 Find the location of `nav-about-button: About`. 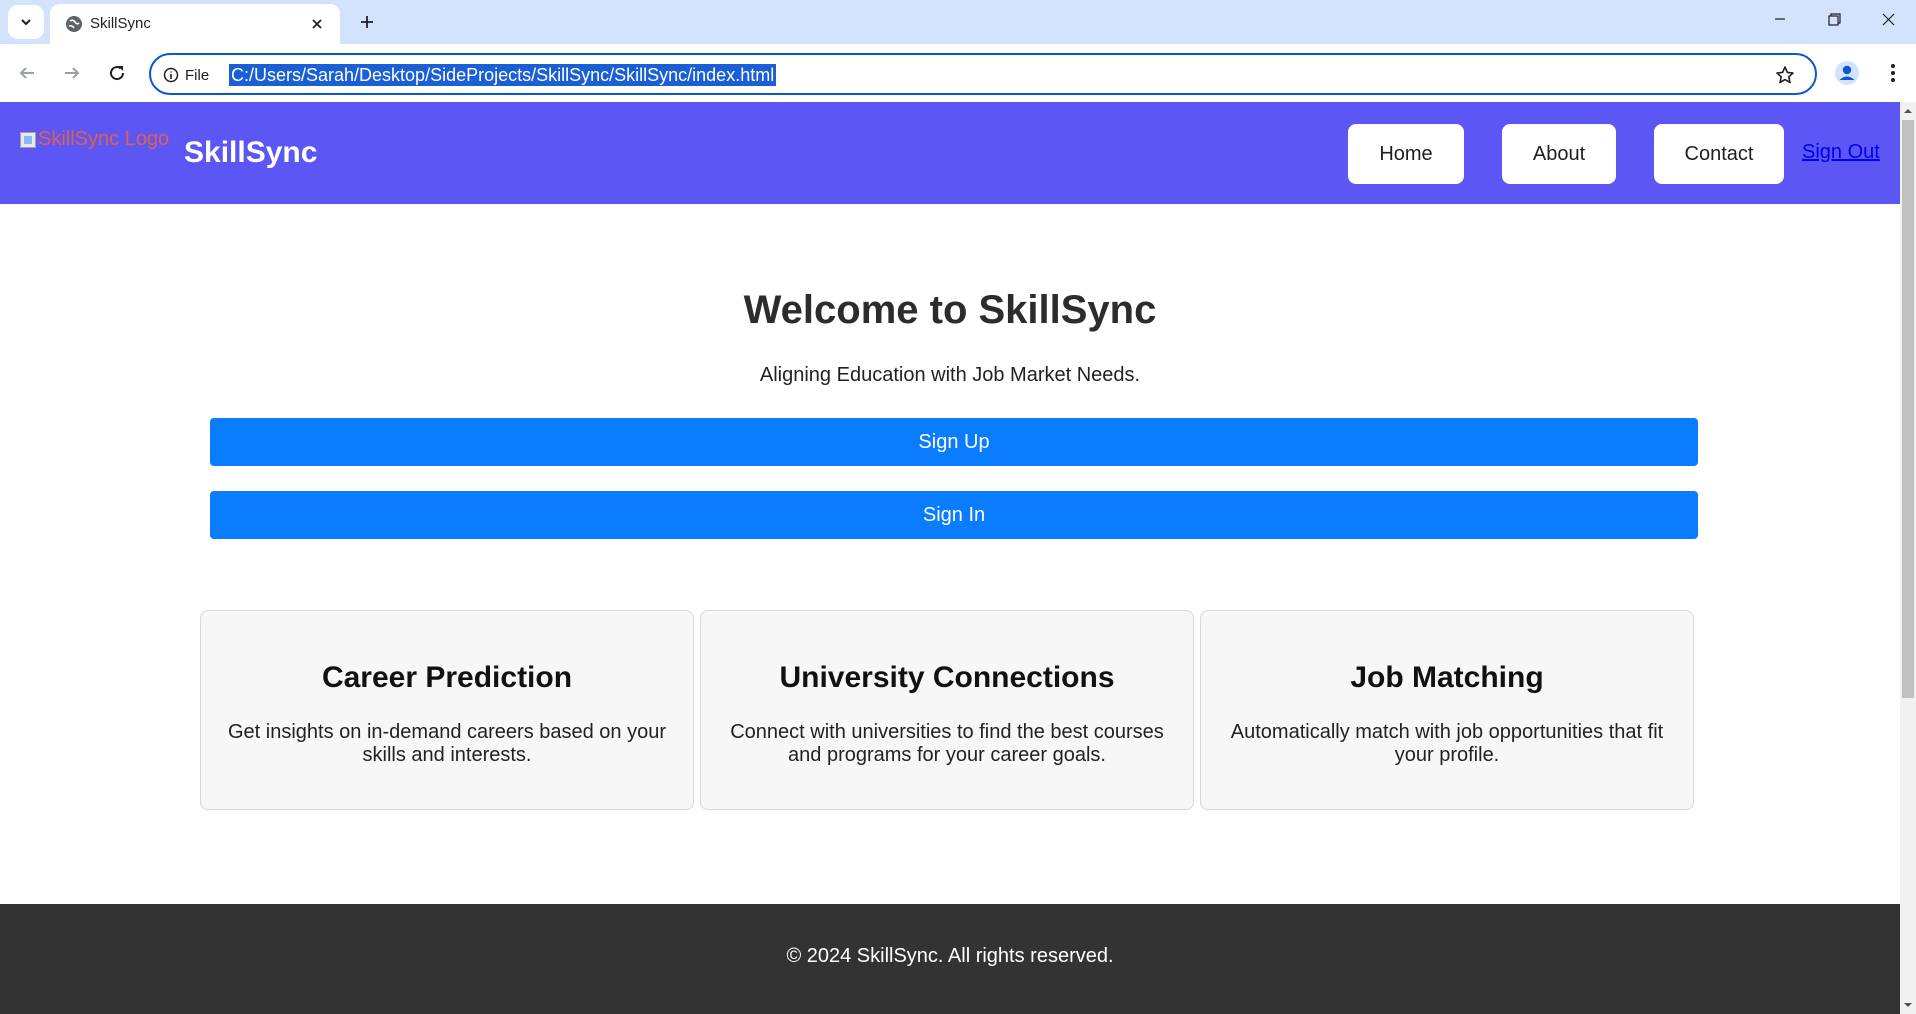

nav-about-button: About is located at coordinates (1559, 154).